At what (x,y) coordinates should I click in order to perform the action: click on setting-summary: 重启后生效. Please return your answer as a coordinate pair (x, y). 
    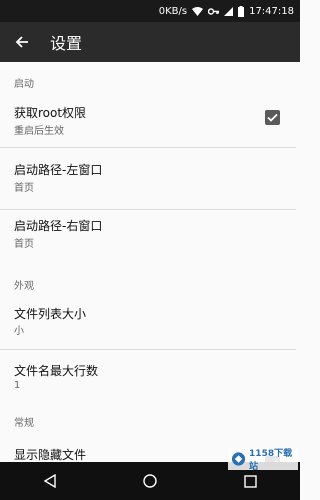
    Looking at the image, I should click on (39, 131).